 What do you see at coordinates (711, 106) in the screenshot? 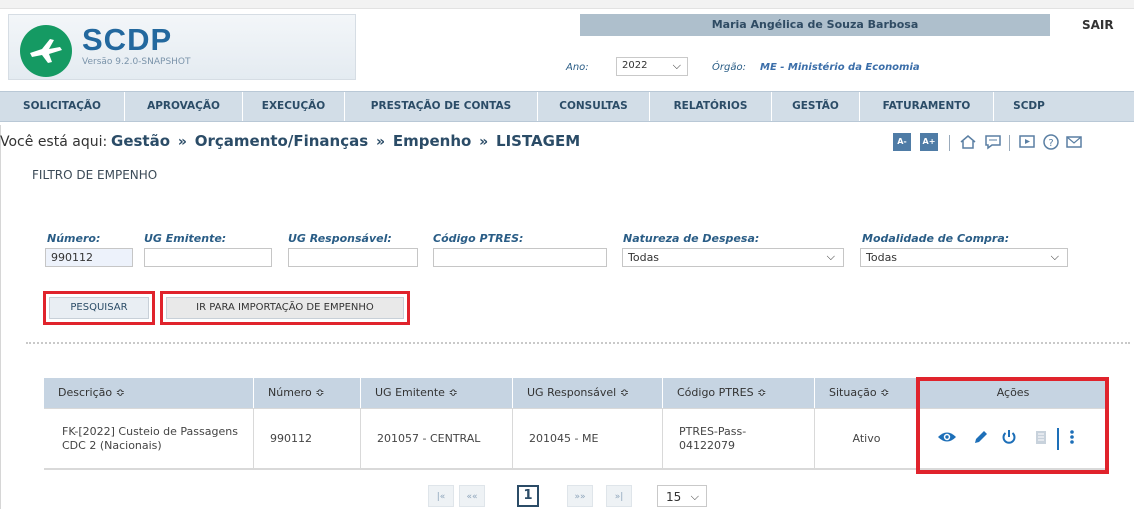
I see `menu-item-relatorios: RELATÓRIOS` at bounding box center [711, 106].